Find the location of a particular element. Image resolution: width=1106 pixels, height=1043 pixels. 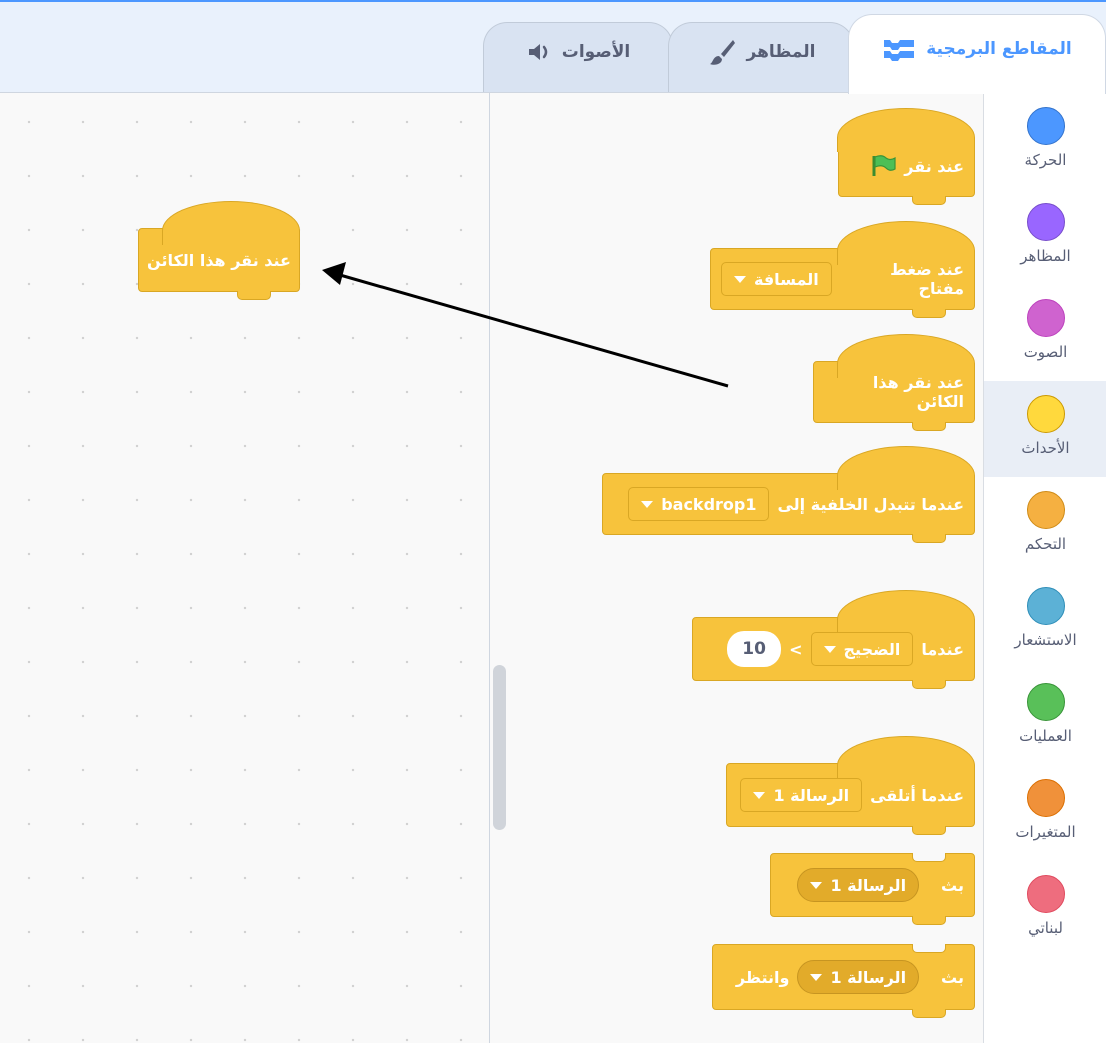

broadcast-wait-suffix: وانتظر is located at coordinates (762, 977).